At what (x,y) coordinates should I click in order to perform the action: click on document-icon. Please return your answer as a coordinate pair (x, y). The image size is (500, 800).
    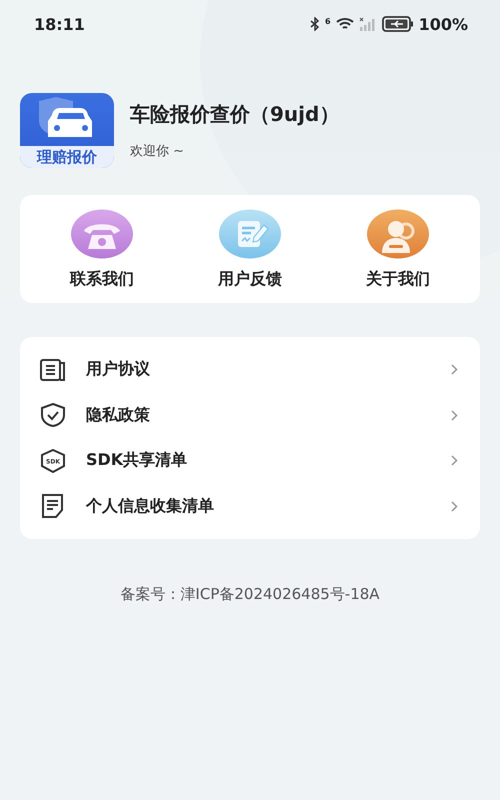
    Looking at the image, I should click on (53, 369).